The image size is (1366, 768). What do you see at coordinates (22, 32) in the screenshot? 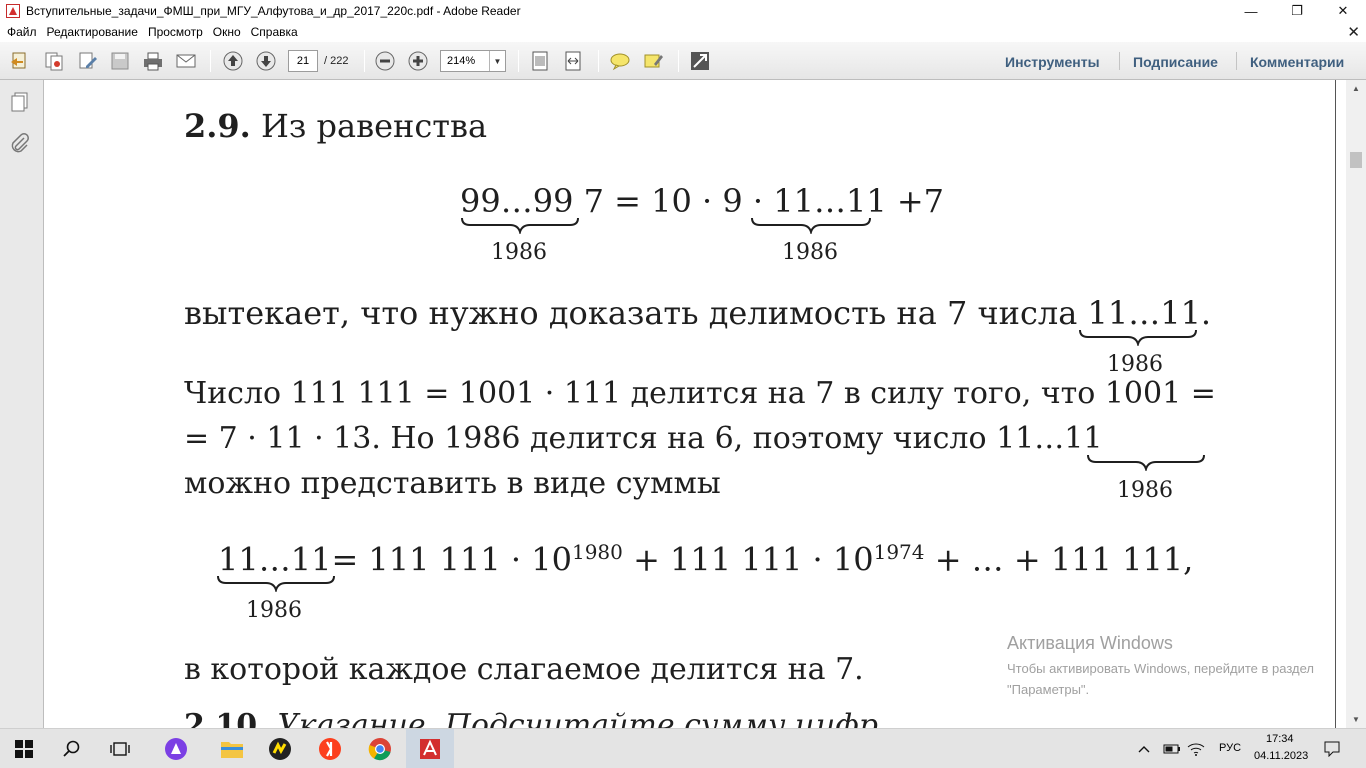
I see `menu-file: Файл` at bounding box center [22, 32].